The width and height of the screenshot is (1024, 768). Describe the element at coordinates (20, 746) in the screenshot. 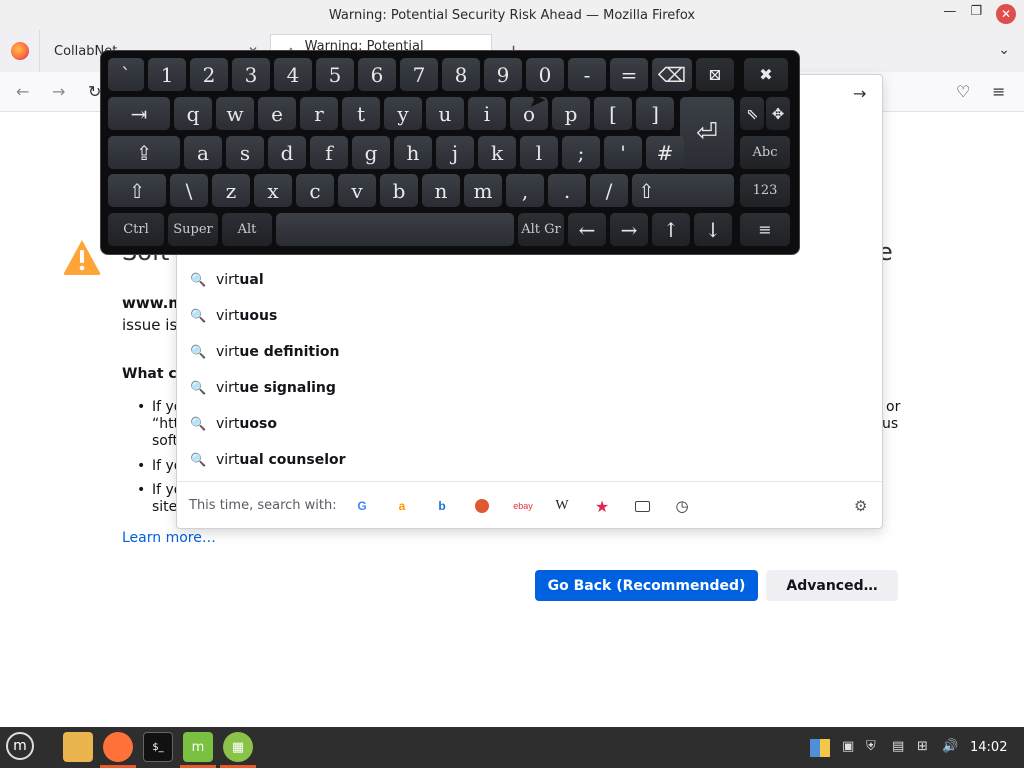

I see `mint-menu-icon: m` at that location.